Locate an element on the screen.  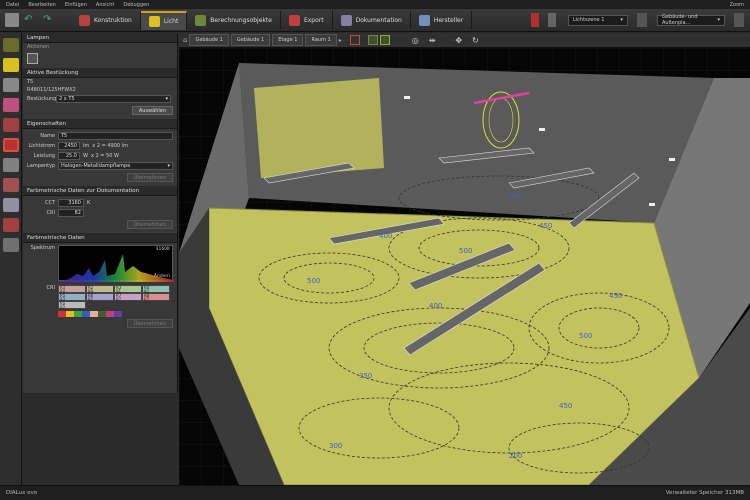
luminaire-icon is located at coordinates (11, 45).